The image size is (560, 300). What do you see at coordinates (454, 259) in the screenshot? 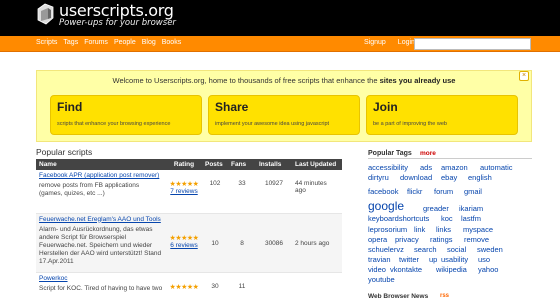
I see `tag-link: usability` at bounding box center [454, 259].